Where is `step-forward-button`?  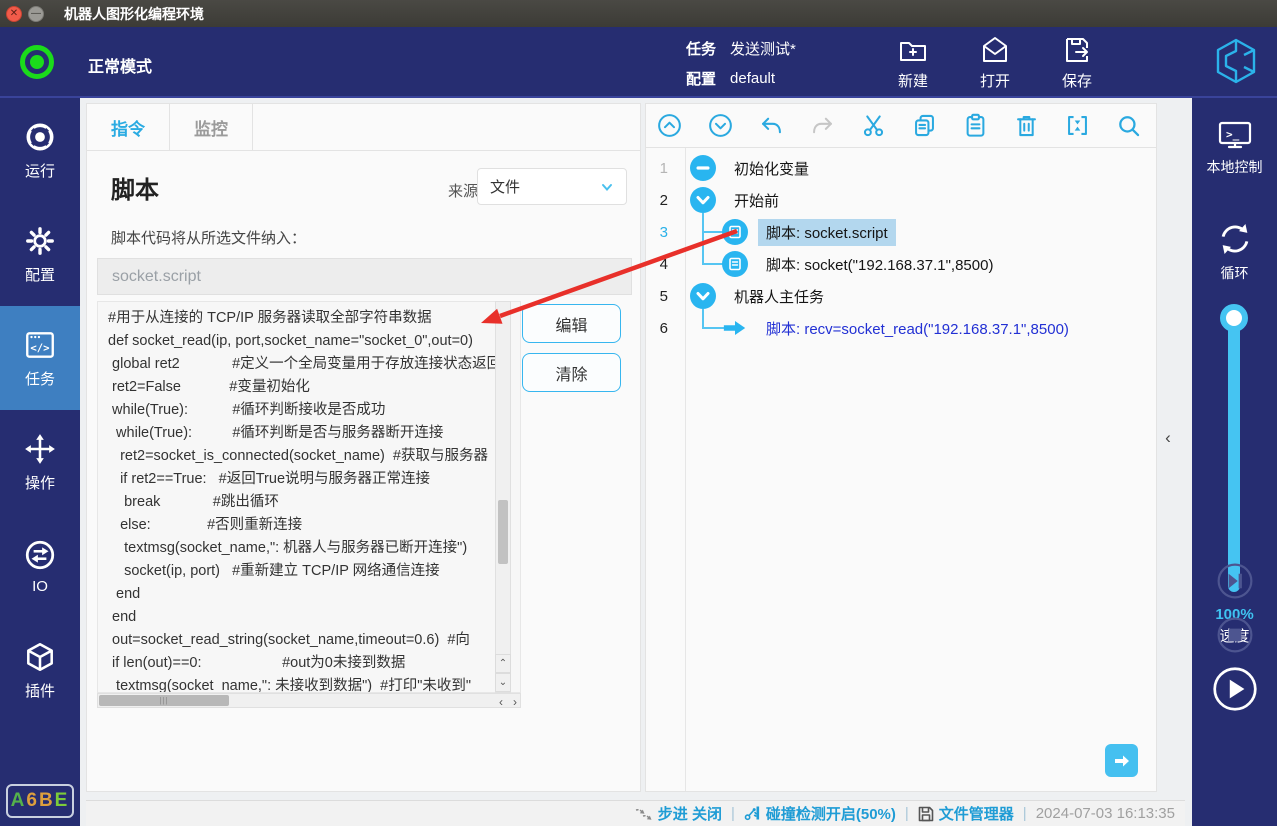 step-forward-button is located at coordinates (1234, 581).